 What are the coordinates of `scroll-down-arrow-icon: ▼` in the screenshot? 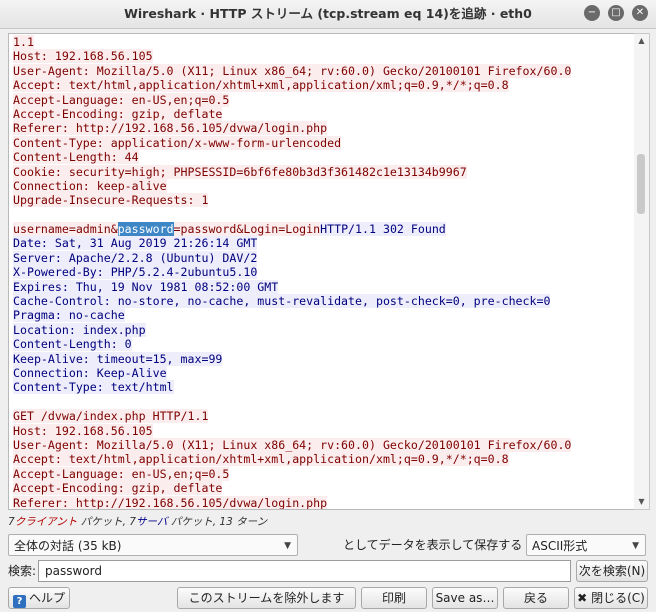 It's located at (641, 502).